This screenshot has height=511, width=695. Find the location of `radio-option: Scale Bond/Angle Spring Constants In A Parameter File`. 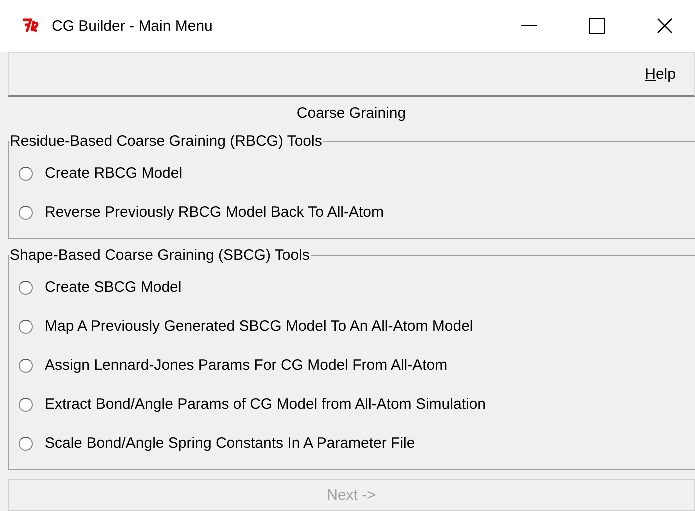

radio-option: Scale Bond/Angle Spring Constants In A Parameter File is located at coordinates (357, 443).